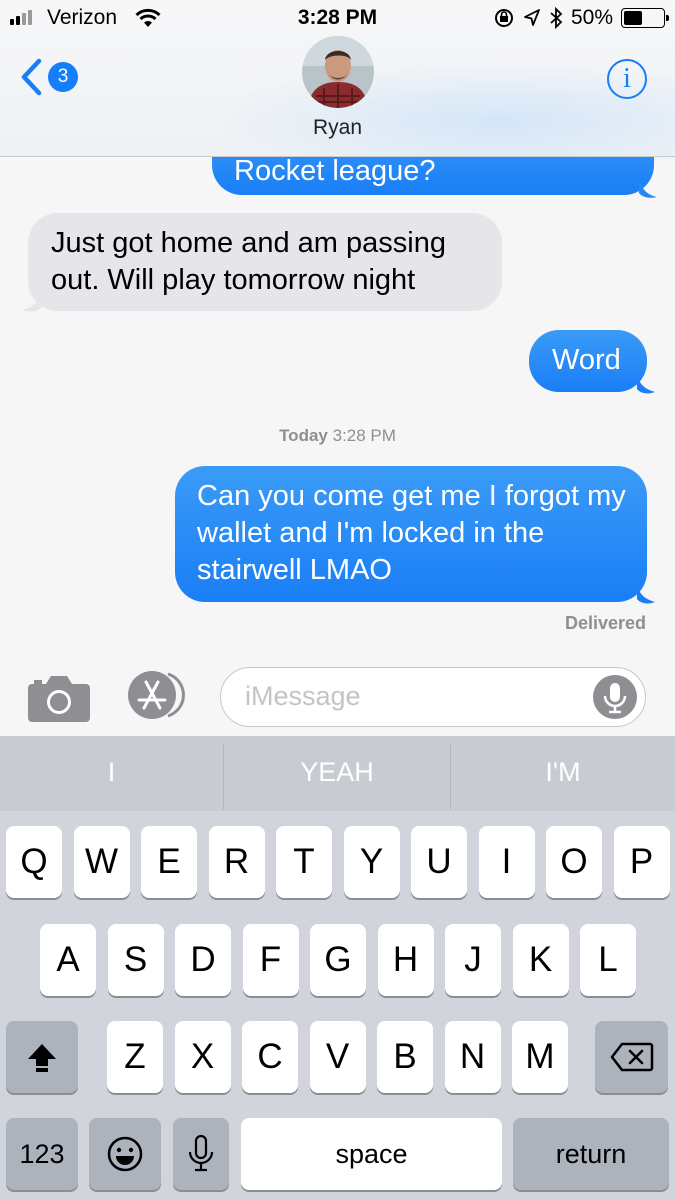  I want to click on emoji-key, so click(125, 1154).